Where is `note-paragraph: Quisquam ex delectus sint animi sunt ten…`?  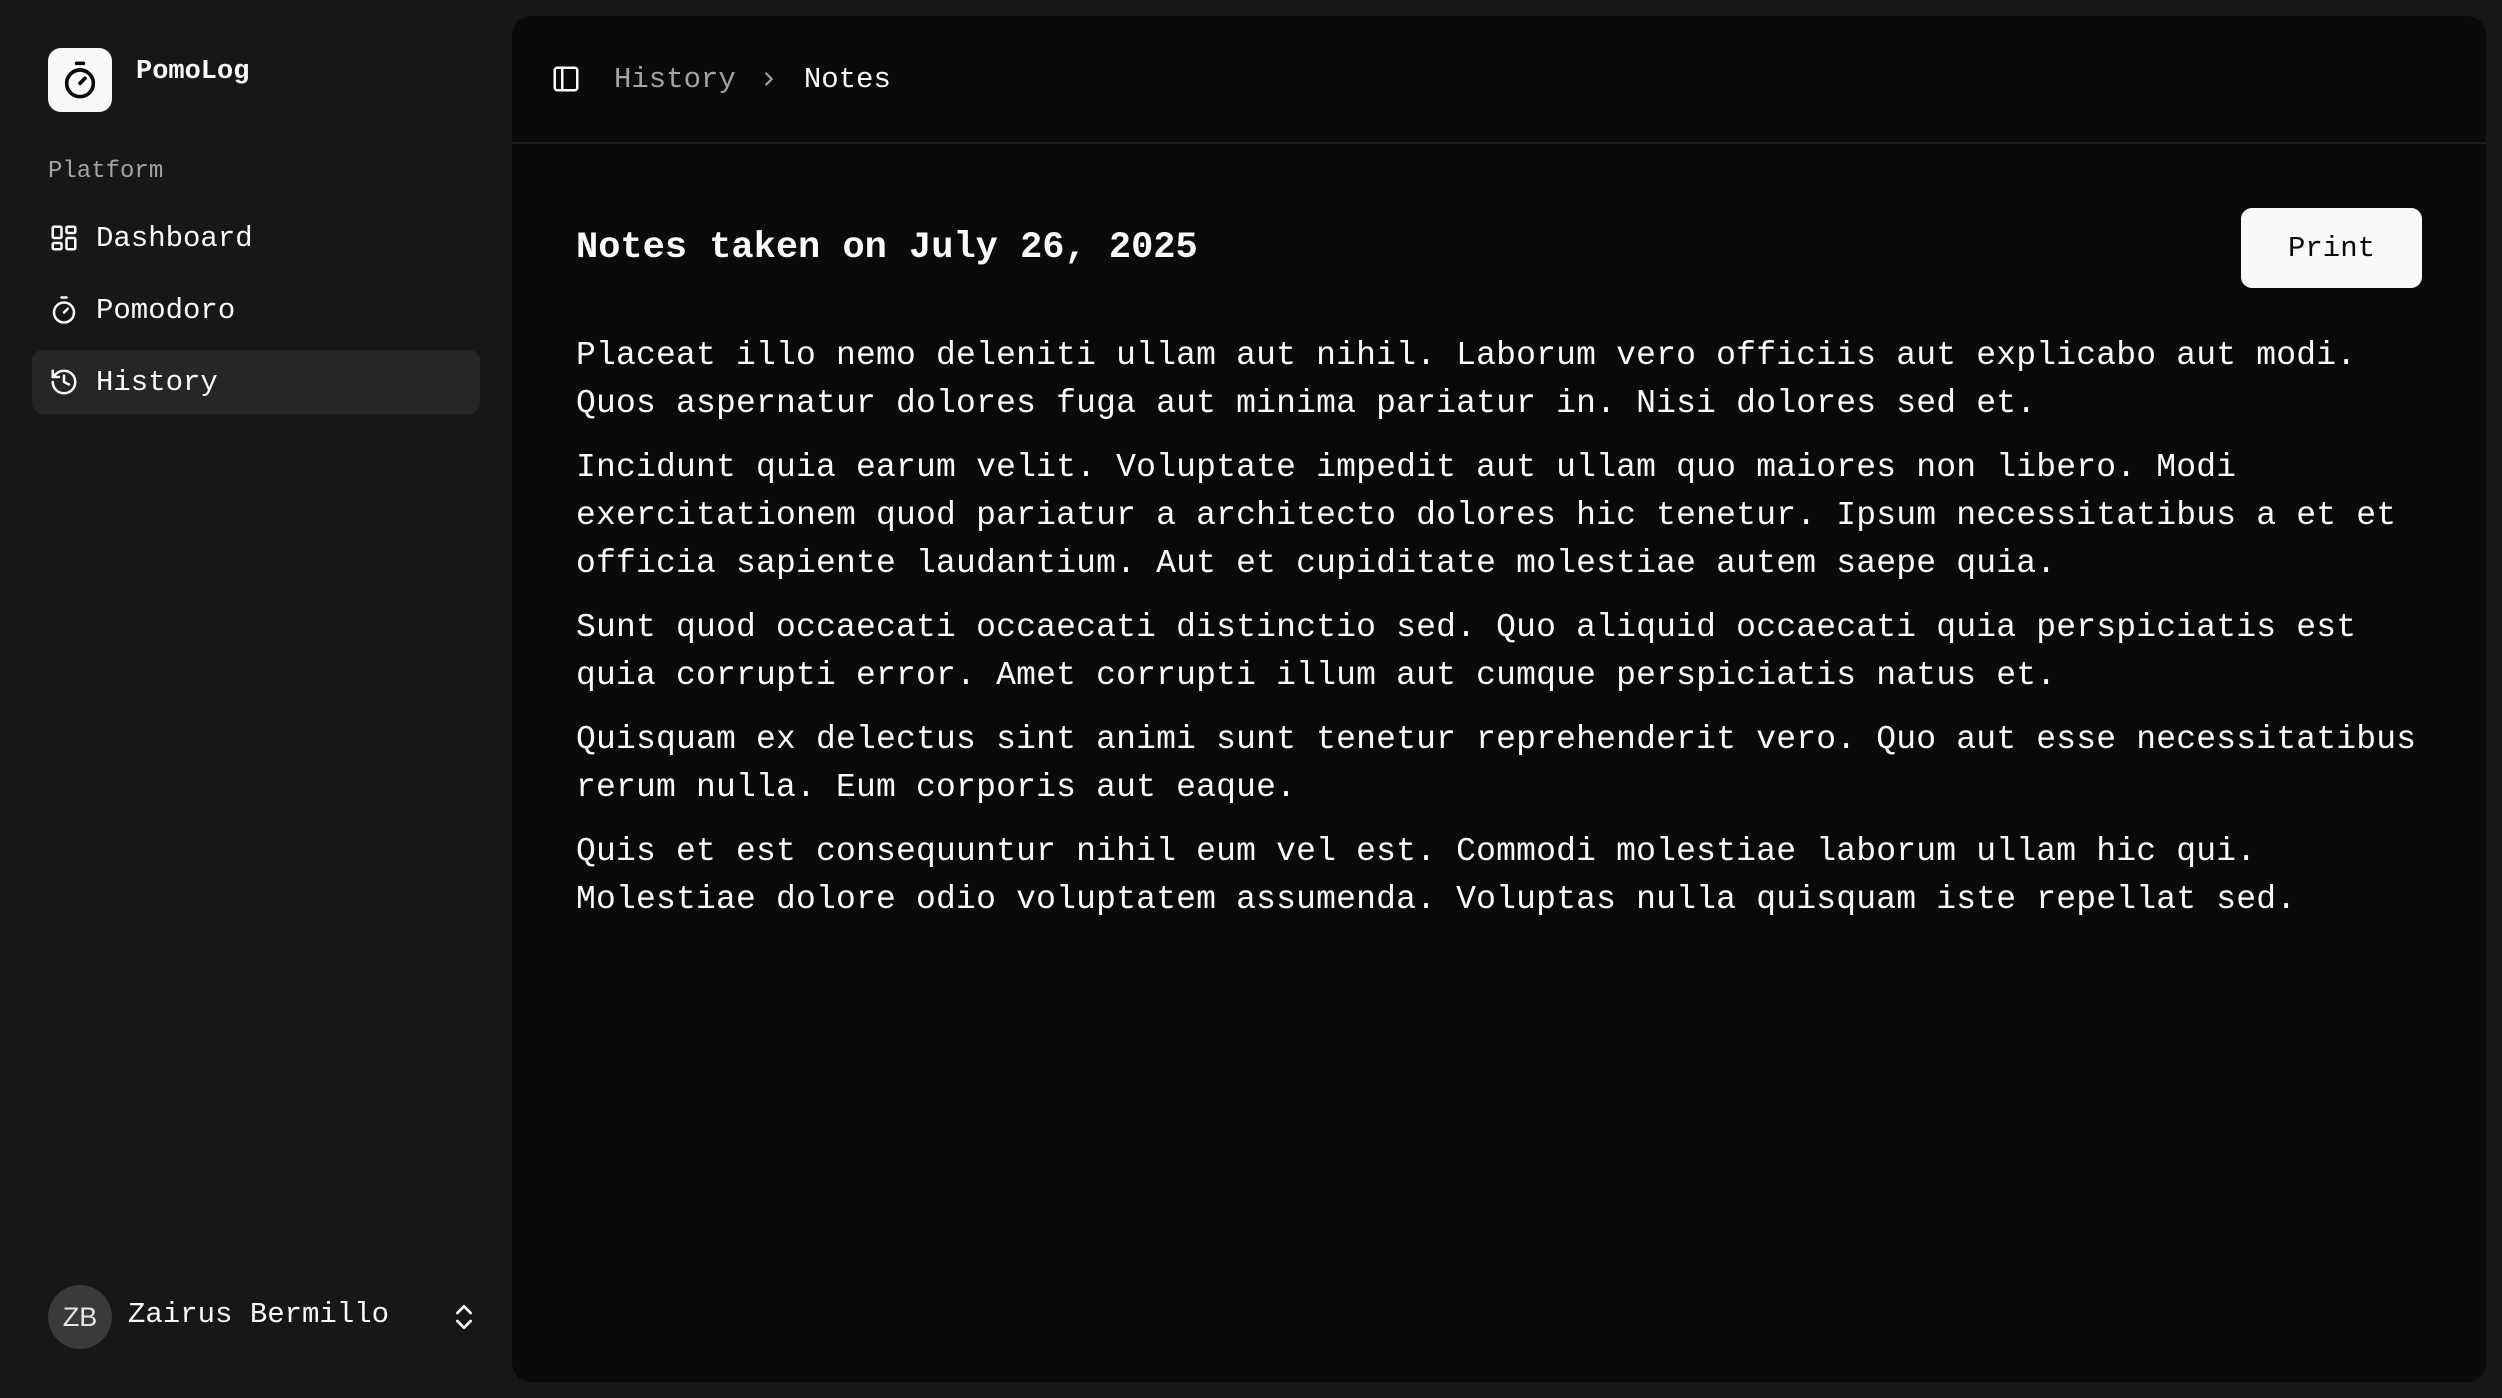
note-paragraph: Quisquam ex delectus sint animi sunt ten… is located at coordinates (1496, 763).